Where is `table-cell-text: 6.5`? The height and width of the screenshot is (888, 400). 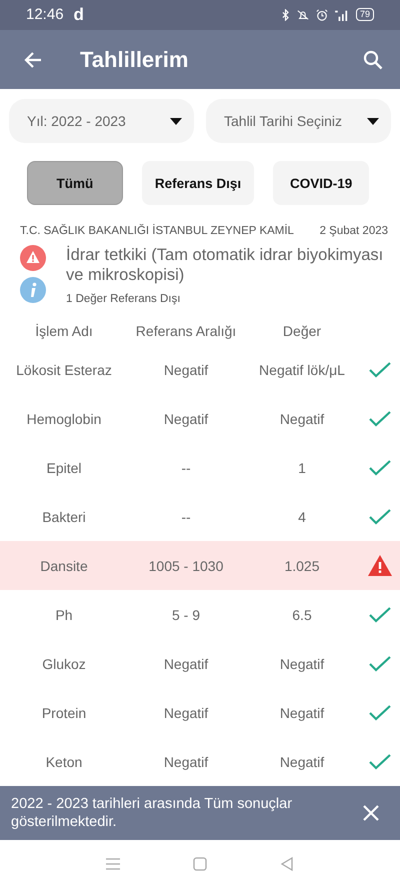 table-cell-text: 6.5 is located at coordinates (302, 614).